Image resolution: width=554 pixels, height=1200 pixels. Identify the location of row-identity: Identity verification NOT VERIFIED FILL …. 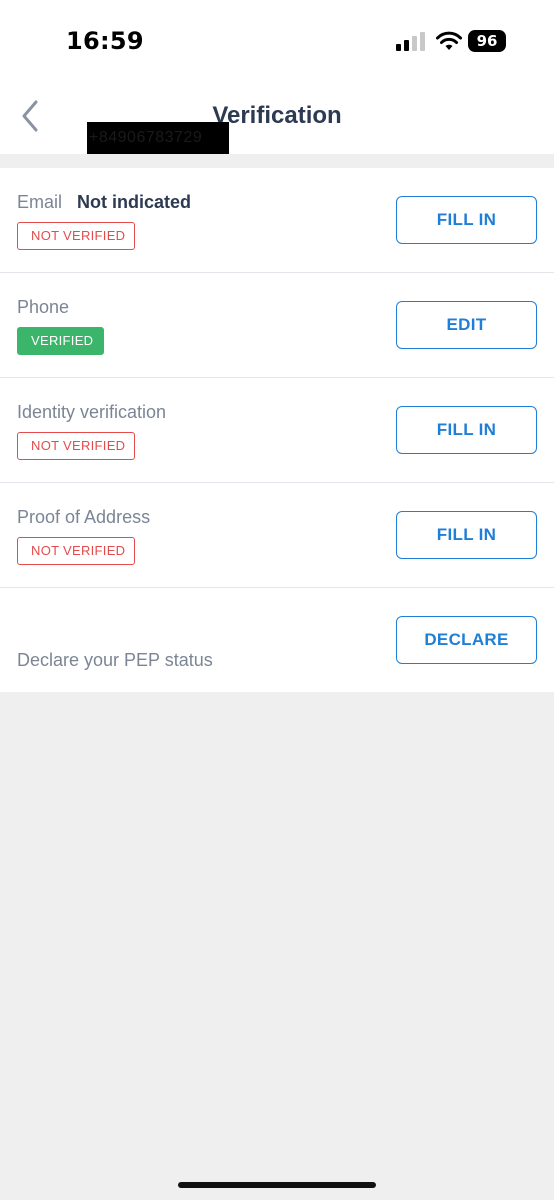
(277, 430).